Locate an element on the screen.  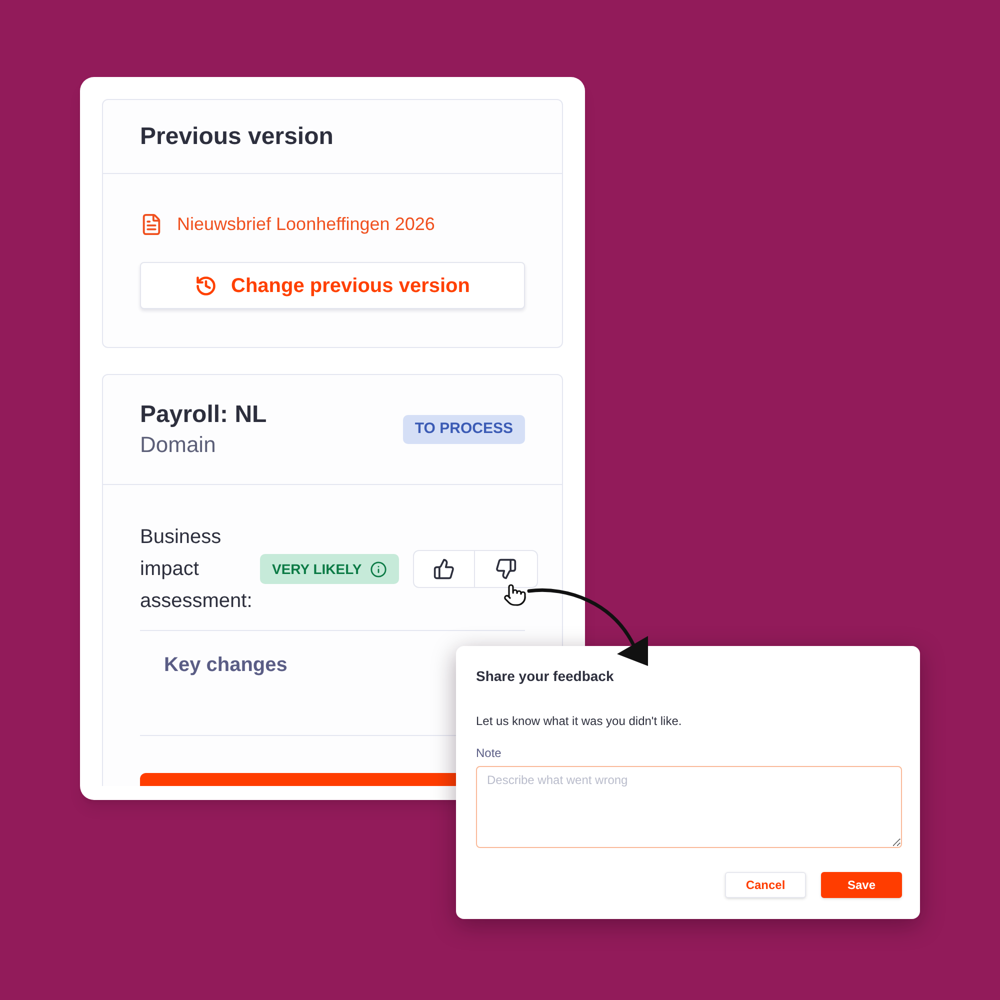
status-badge: TO PROCESS is located at coordinates (463, 429).